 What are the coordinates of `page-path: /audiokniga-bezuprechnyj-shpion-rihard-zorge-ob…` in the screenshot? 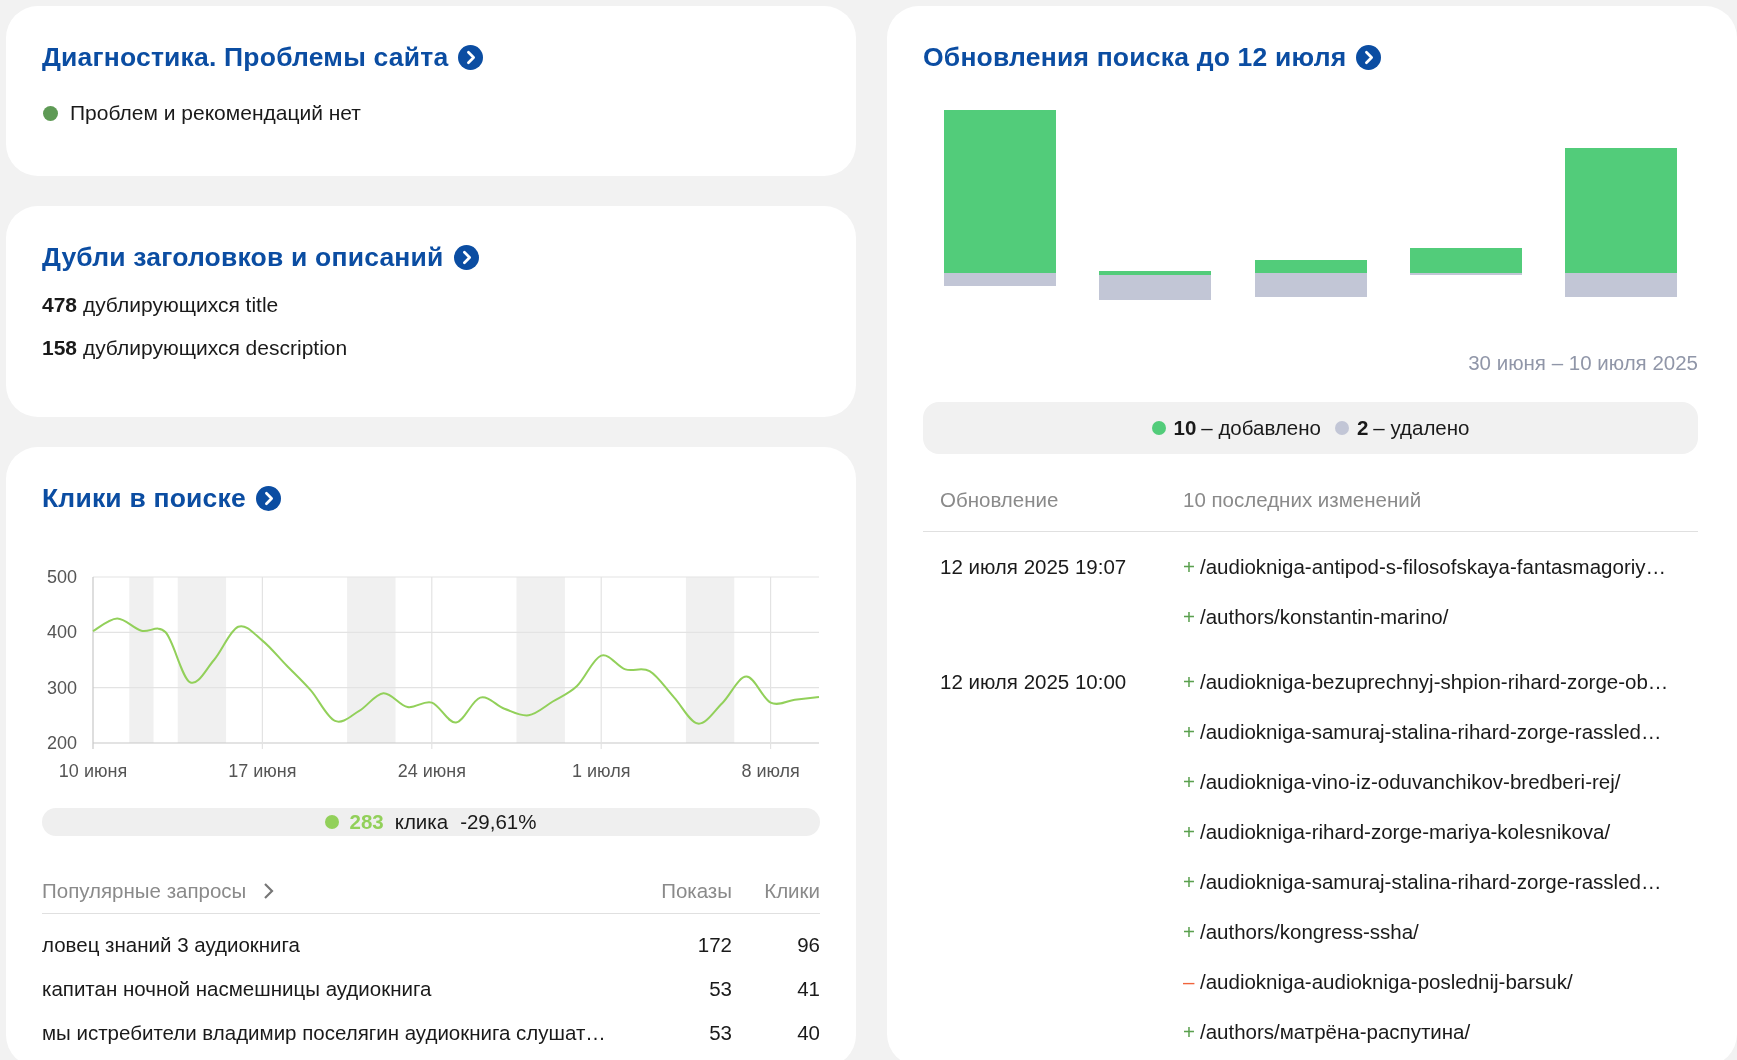 It's located at (1434, 682).